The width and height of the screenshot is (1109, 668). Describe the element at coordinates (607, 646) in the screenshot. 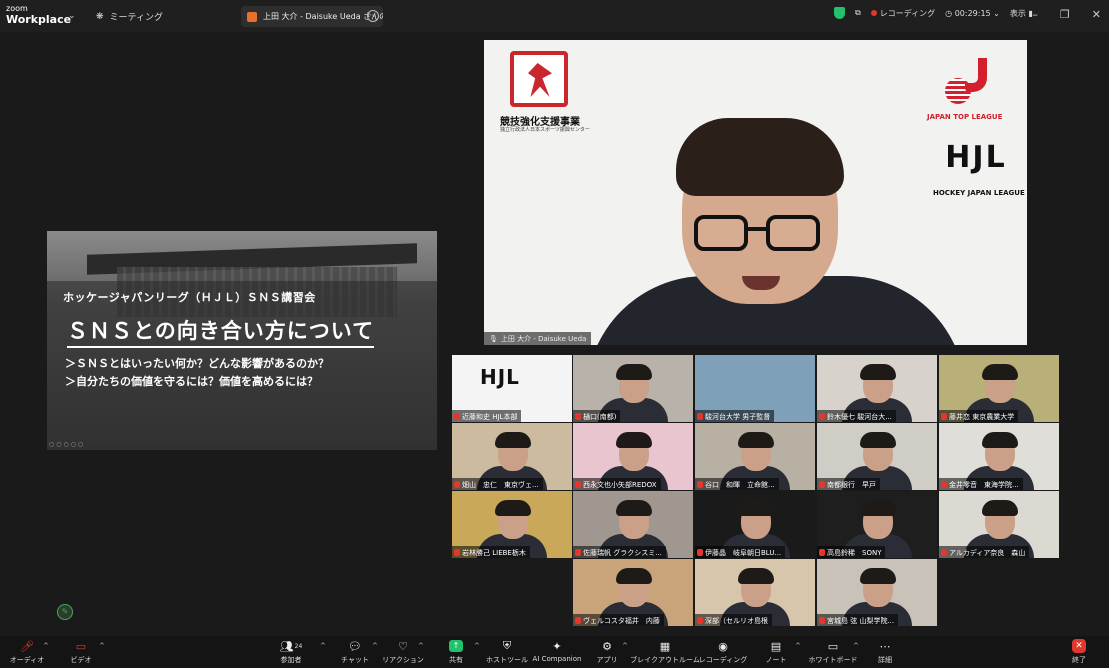

I see `apps-icon: ⚙` at that location.